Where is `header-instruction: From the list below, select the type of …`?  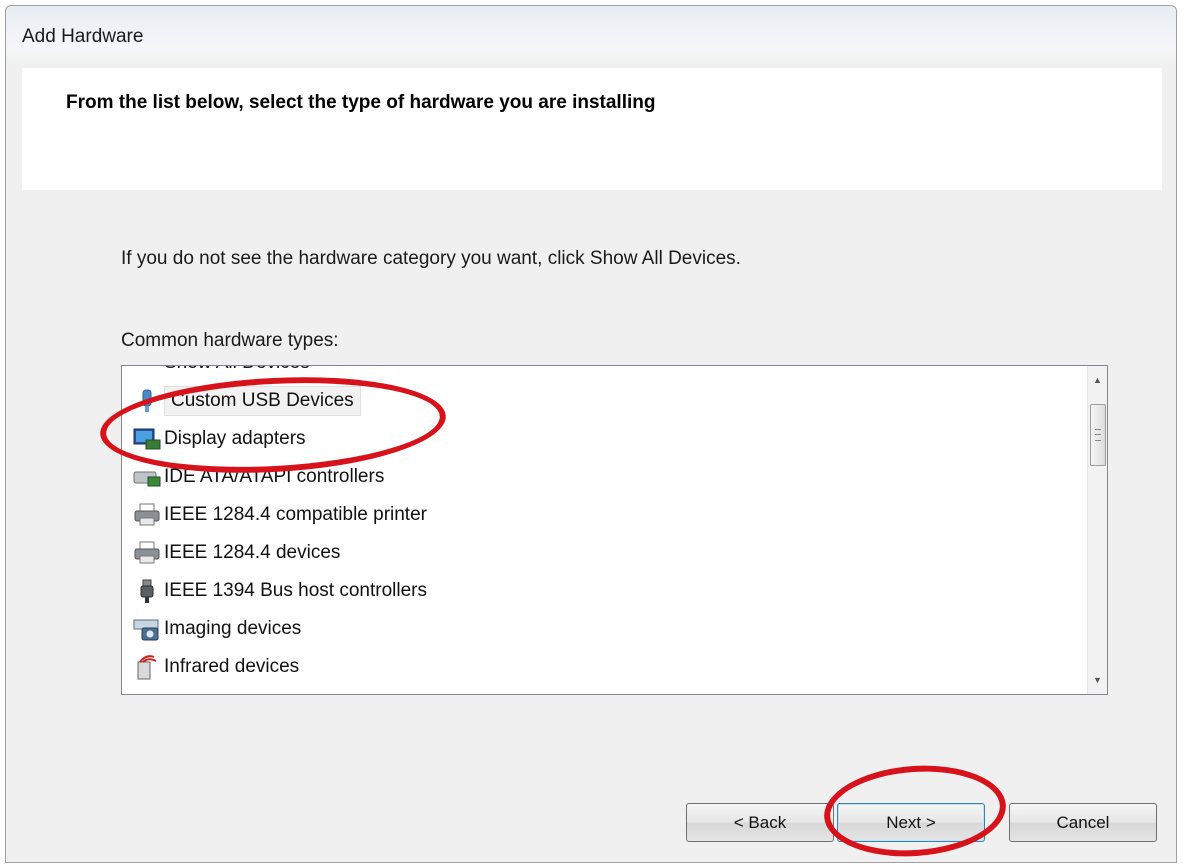 header-instruction: From the list below, select the type of … is located at coordinates (361, 102).